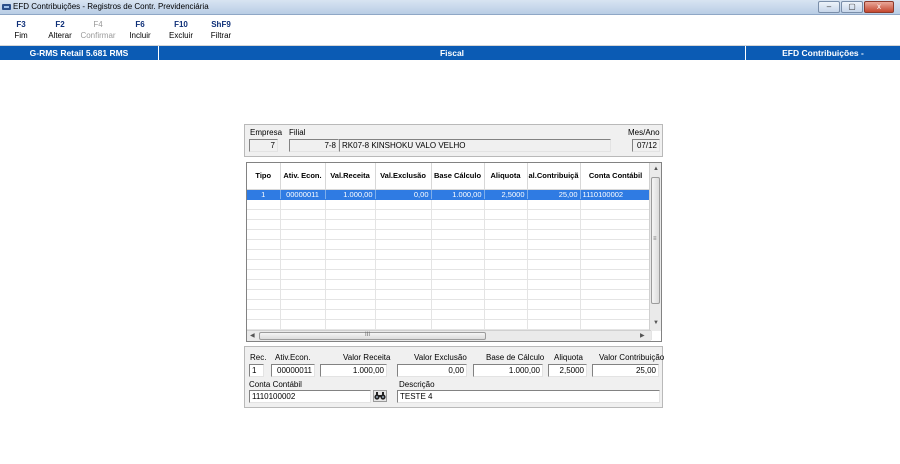 Image resolution: width=900 pixels, height=464 pixels. What do you see at coordinates (656, 323) in the screenshot?
I see `scroll-down-icon: ▼` at bounding box center [656, 323].